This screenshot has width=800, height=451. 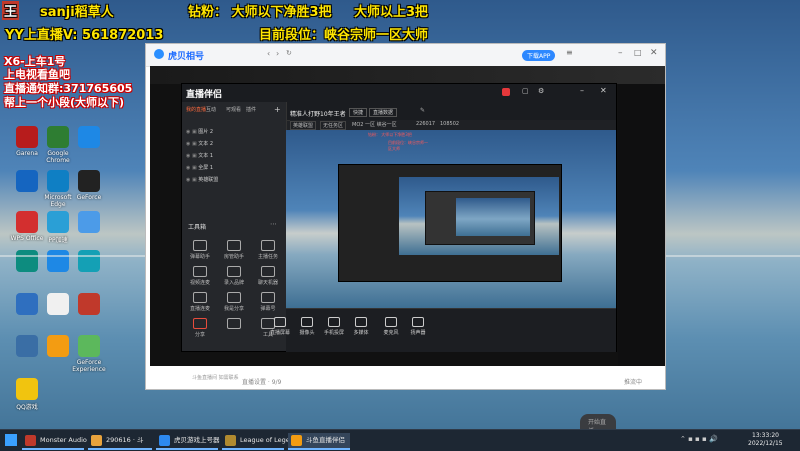 I want to click on desktop-icon: QQ游戏, so click(x=27, y=394).